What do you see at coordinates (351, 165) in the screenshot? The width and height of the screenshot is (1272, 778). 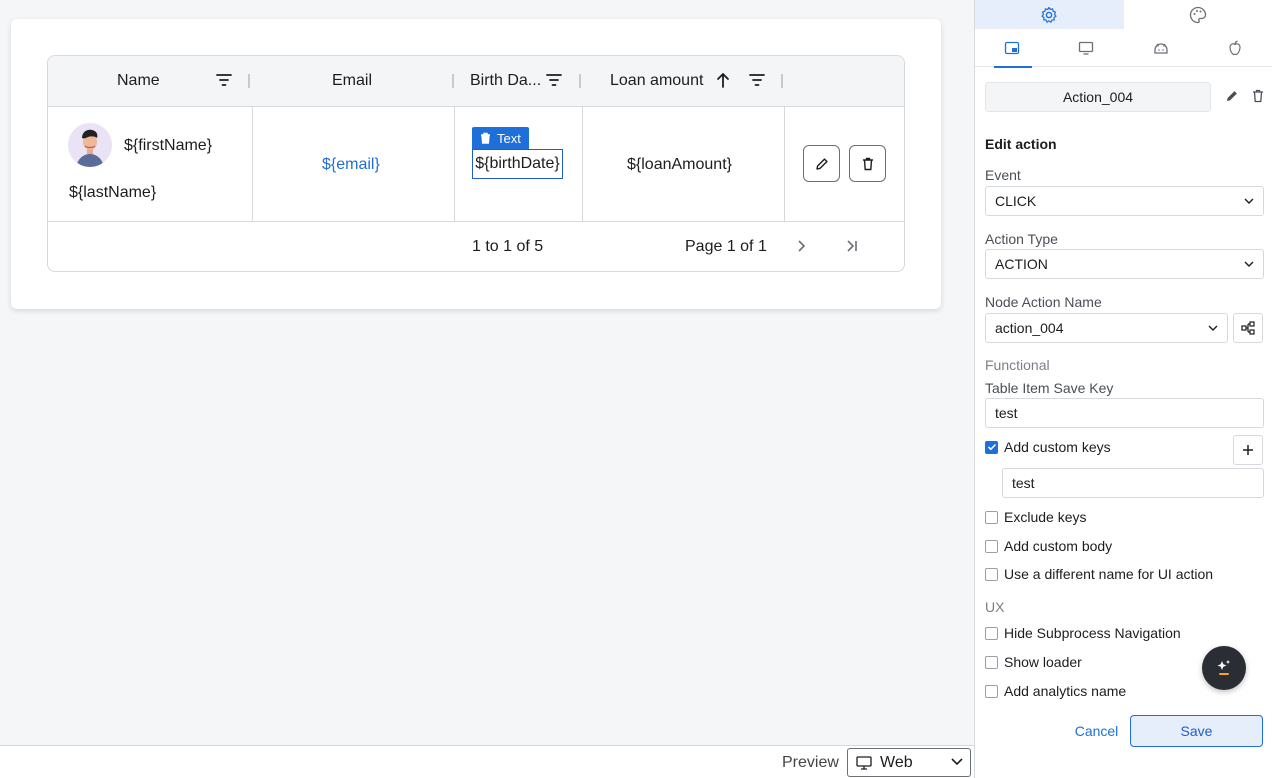 I see `email-link: ${email}` at bounding box center [351, 165].